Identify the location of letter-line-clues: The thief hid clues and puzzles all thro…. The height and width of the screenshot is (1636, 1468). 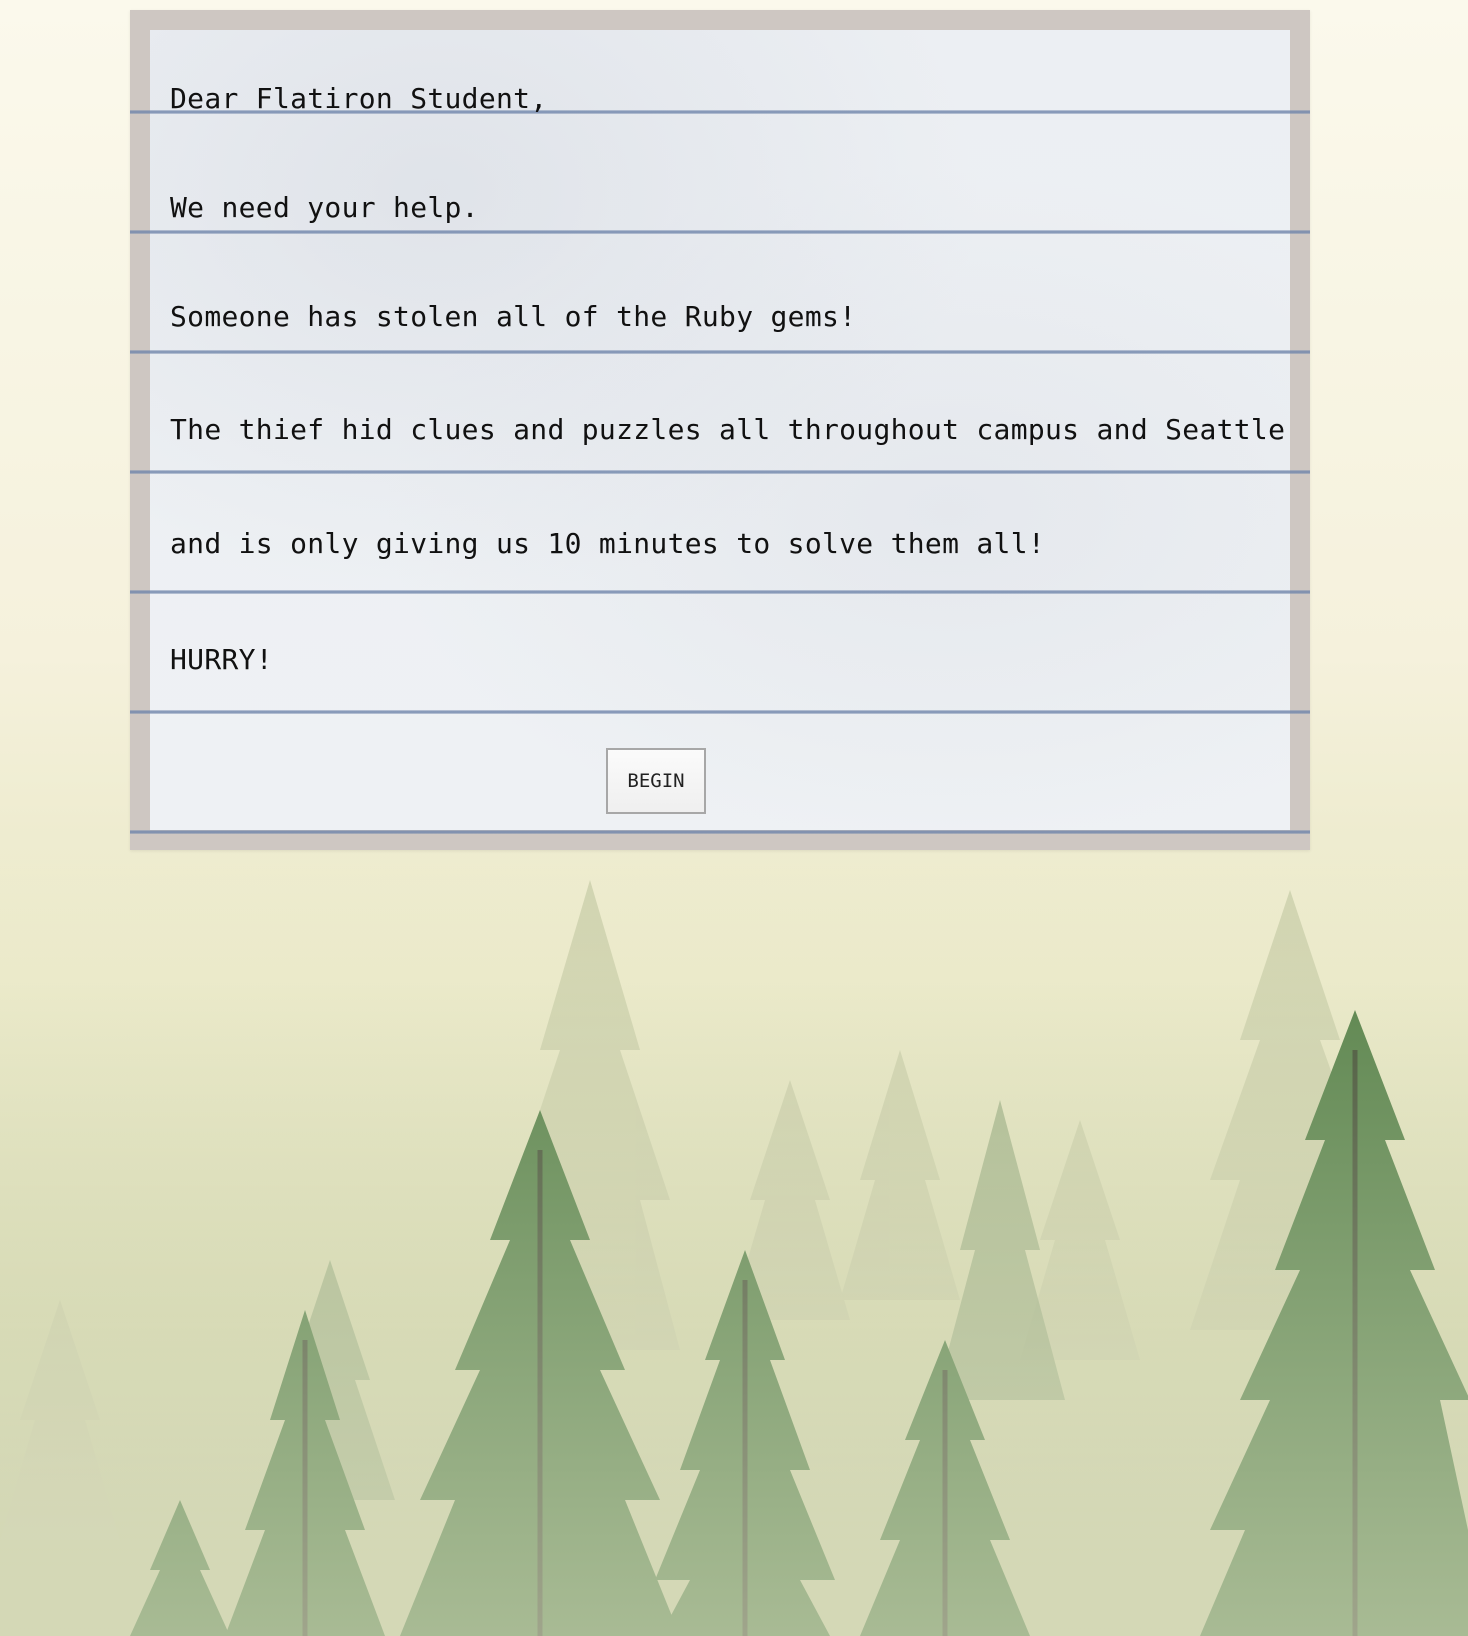
(728, 429).